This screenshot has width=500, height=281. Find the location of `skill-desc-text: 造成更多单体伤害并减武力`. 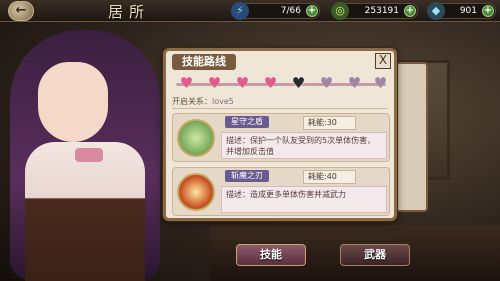

skill-desc-text: 造成更多单体伤害并减武力 is located at coordinates (298, 194).